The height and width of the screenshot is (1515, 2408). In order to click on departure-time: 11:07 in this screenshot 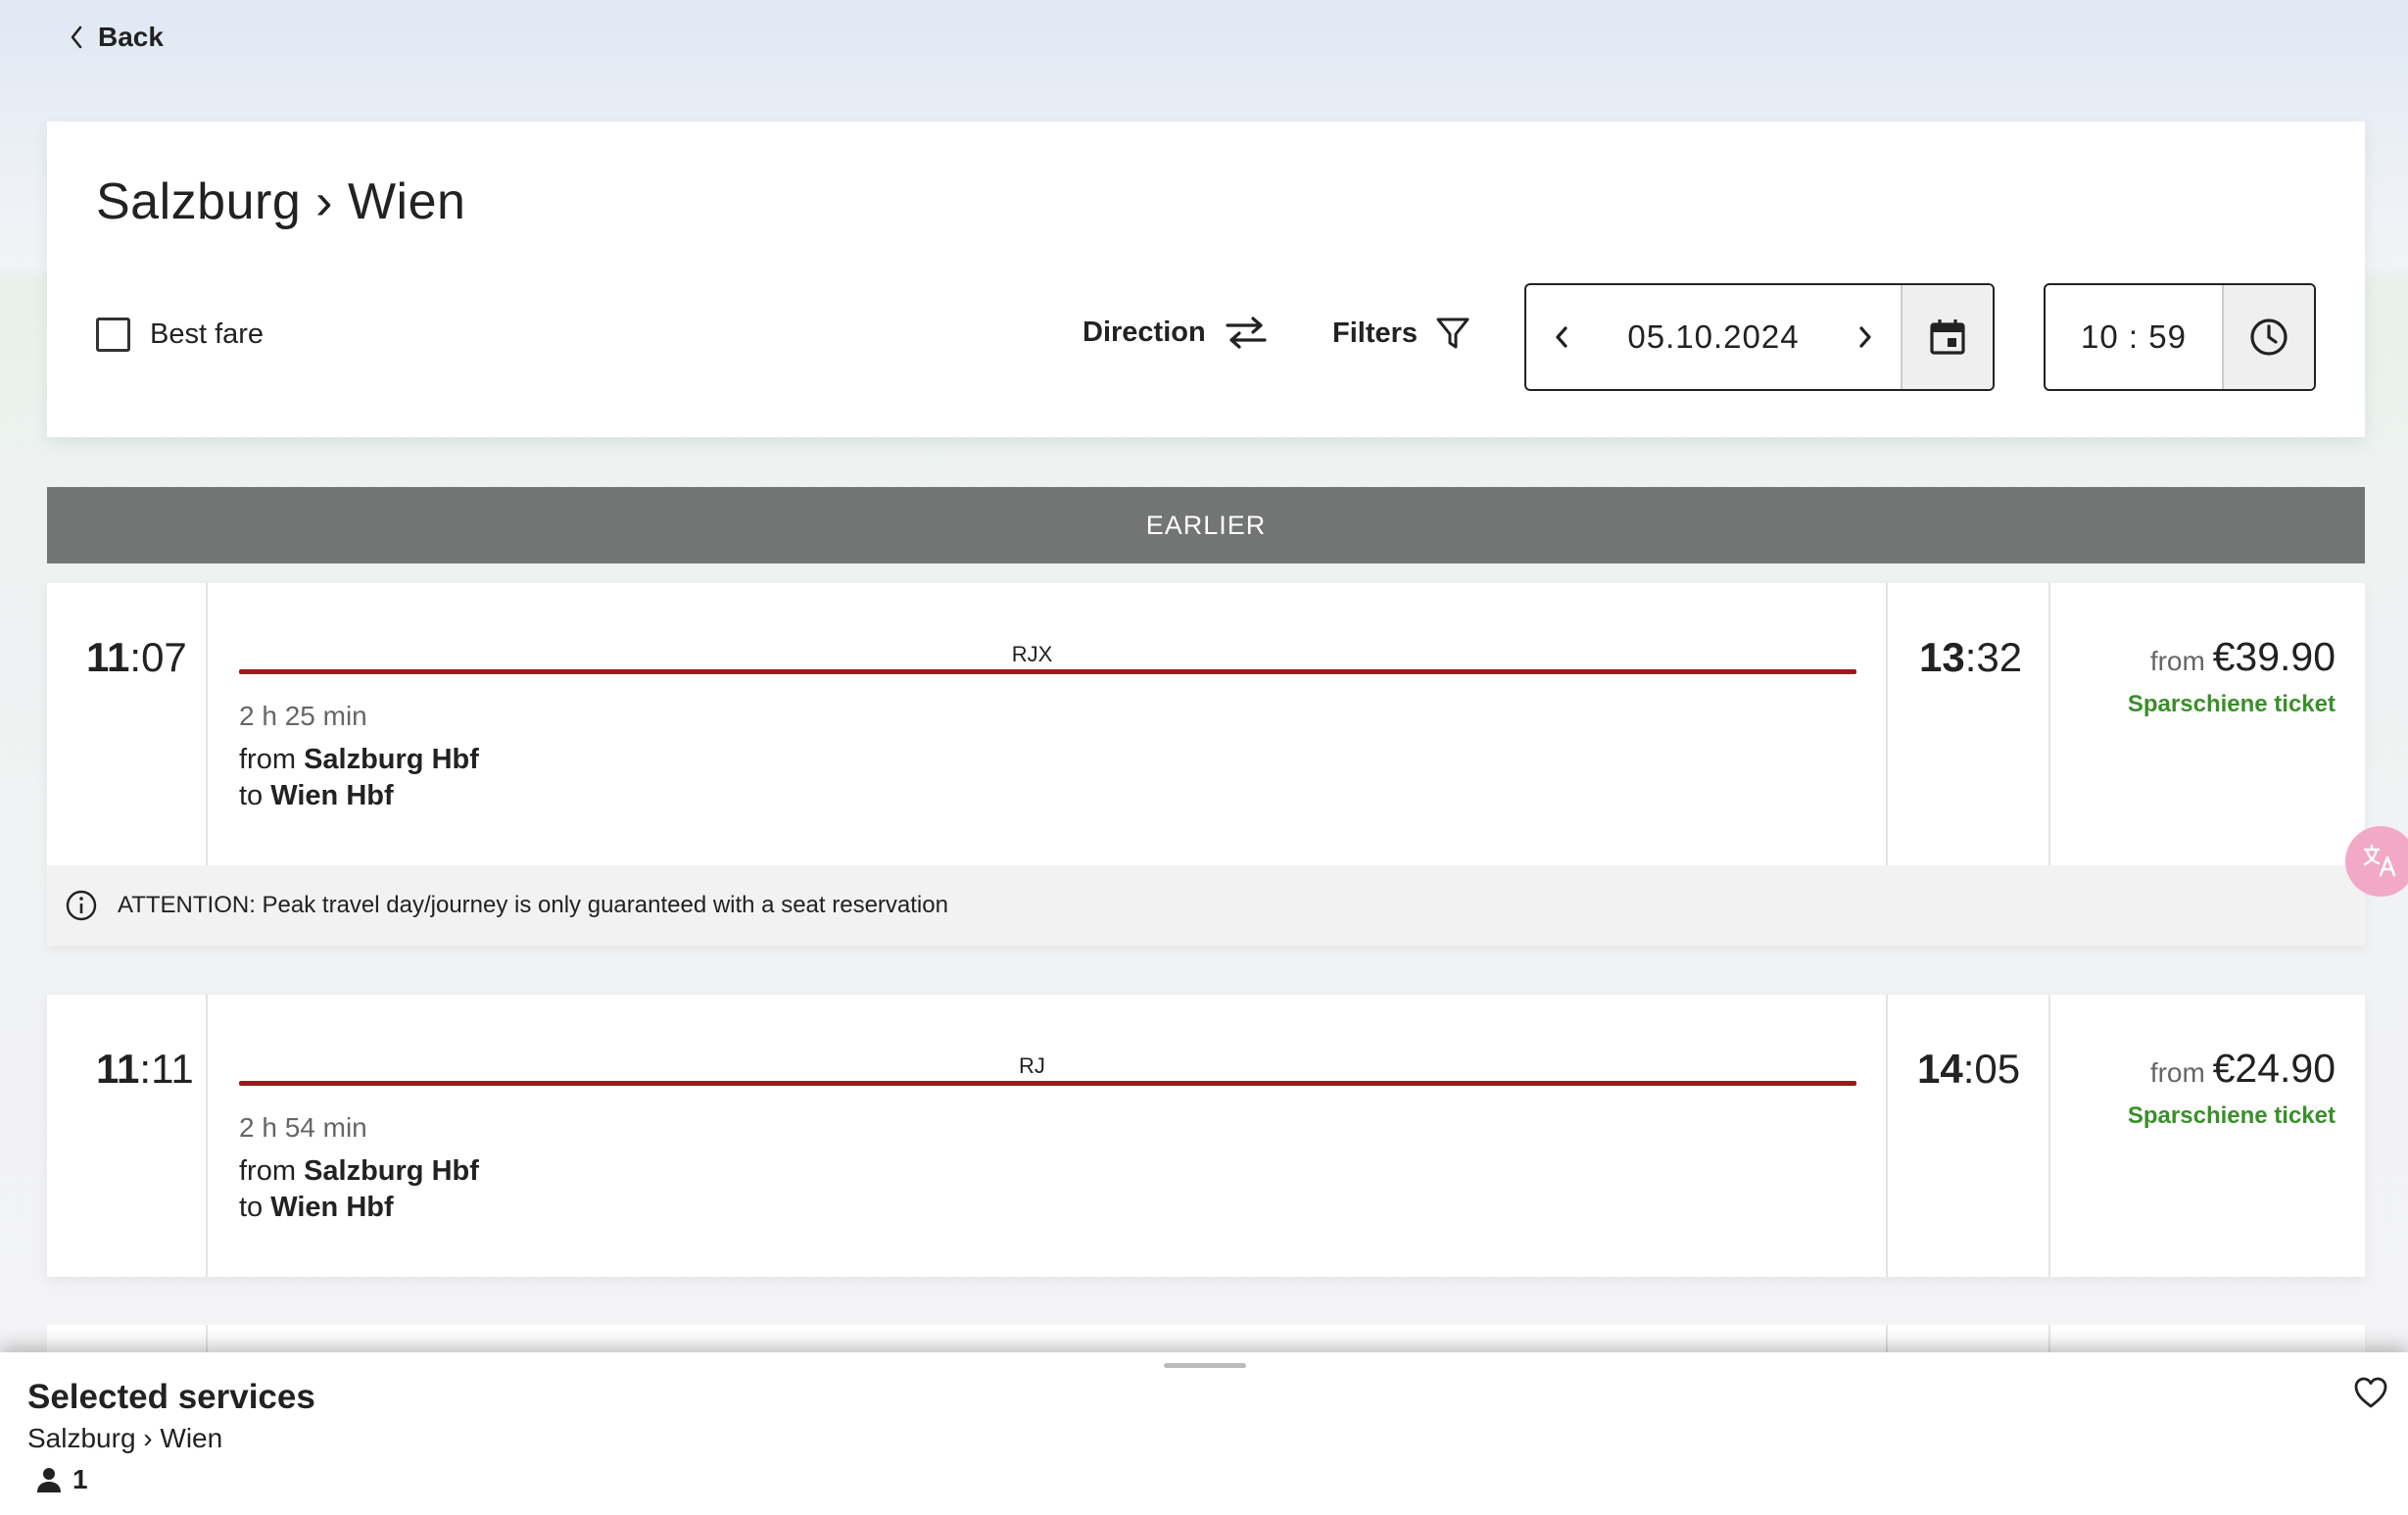, I will do `click(136, 657)`.